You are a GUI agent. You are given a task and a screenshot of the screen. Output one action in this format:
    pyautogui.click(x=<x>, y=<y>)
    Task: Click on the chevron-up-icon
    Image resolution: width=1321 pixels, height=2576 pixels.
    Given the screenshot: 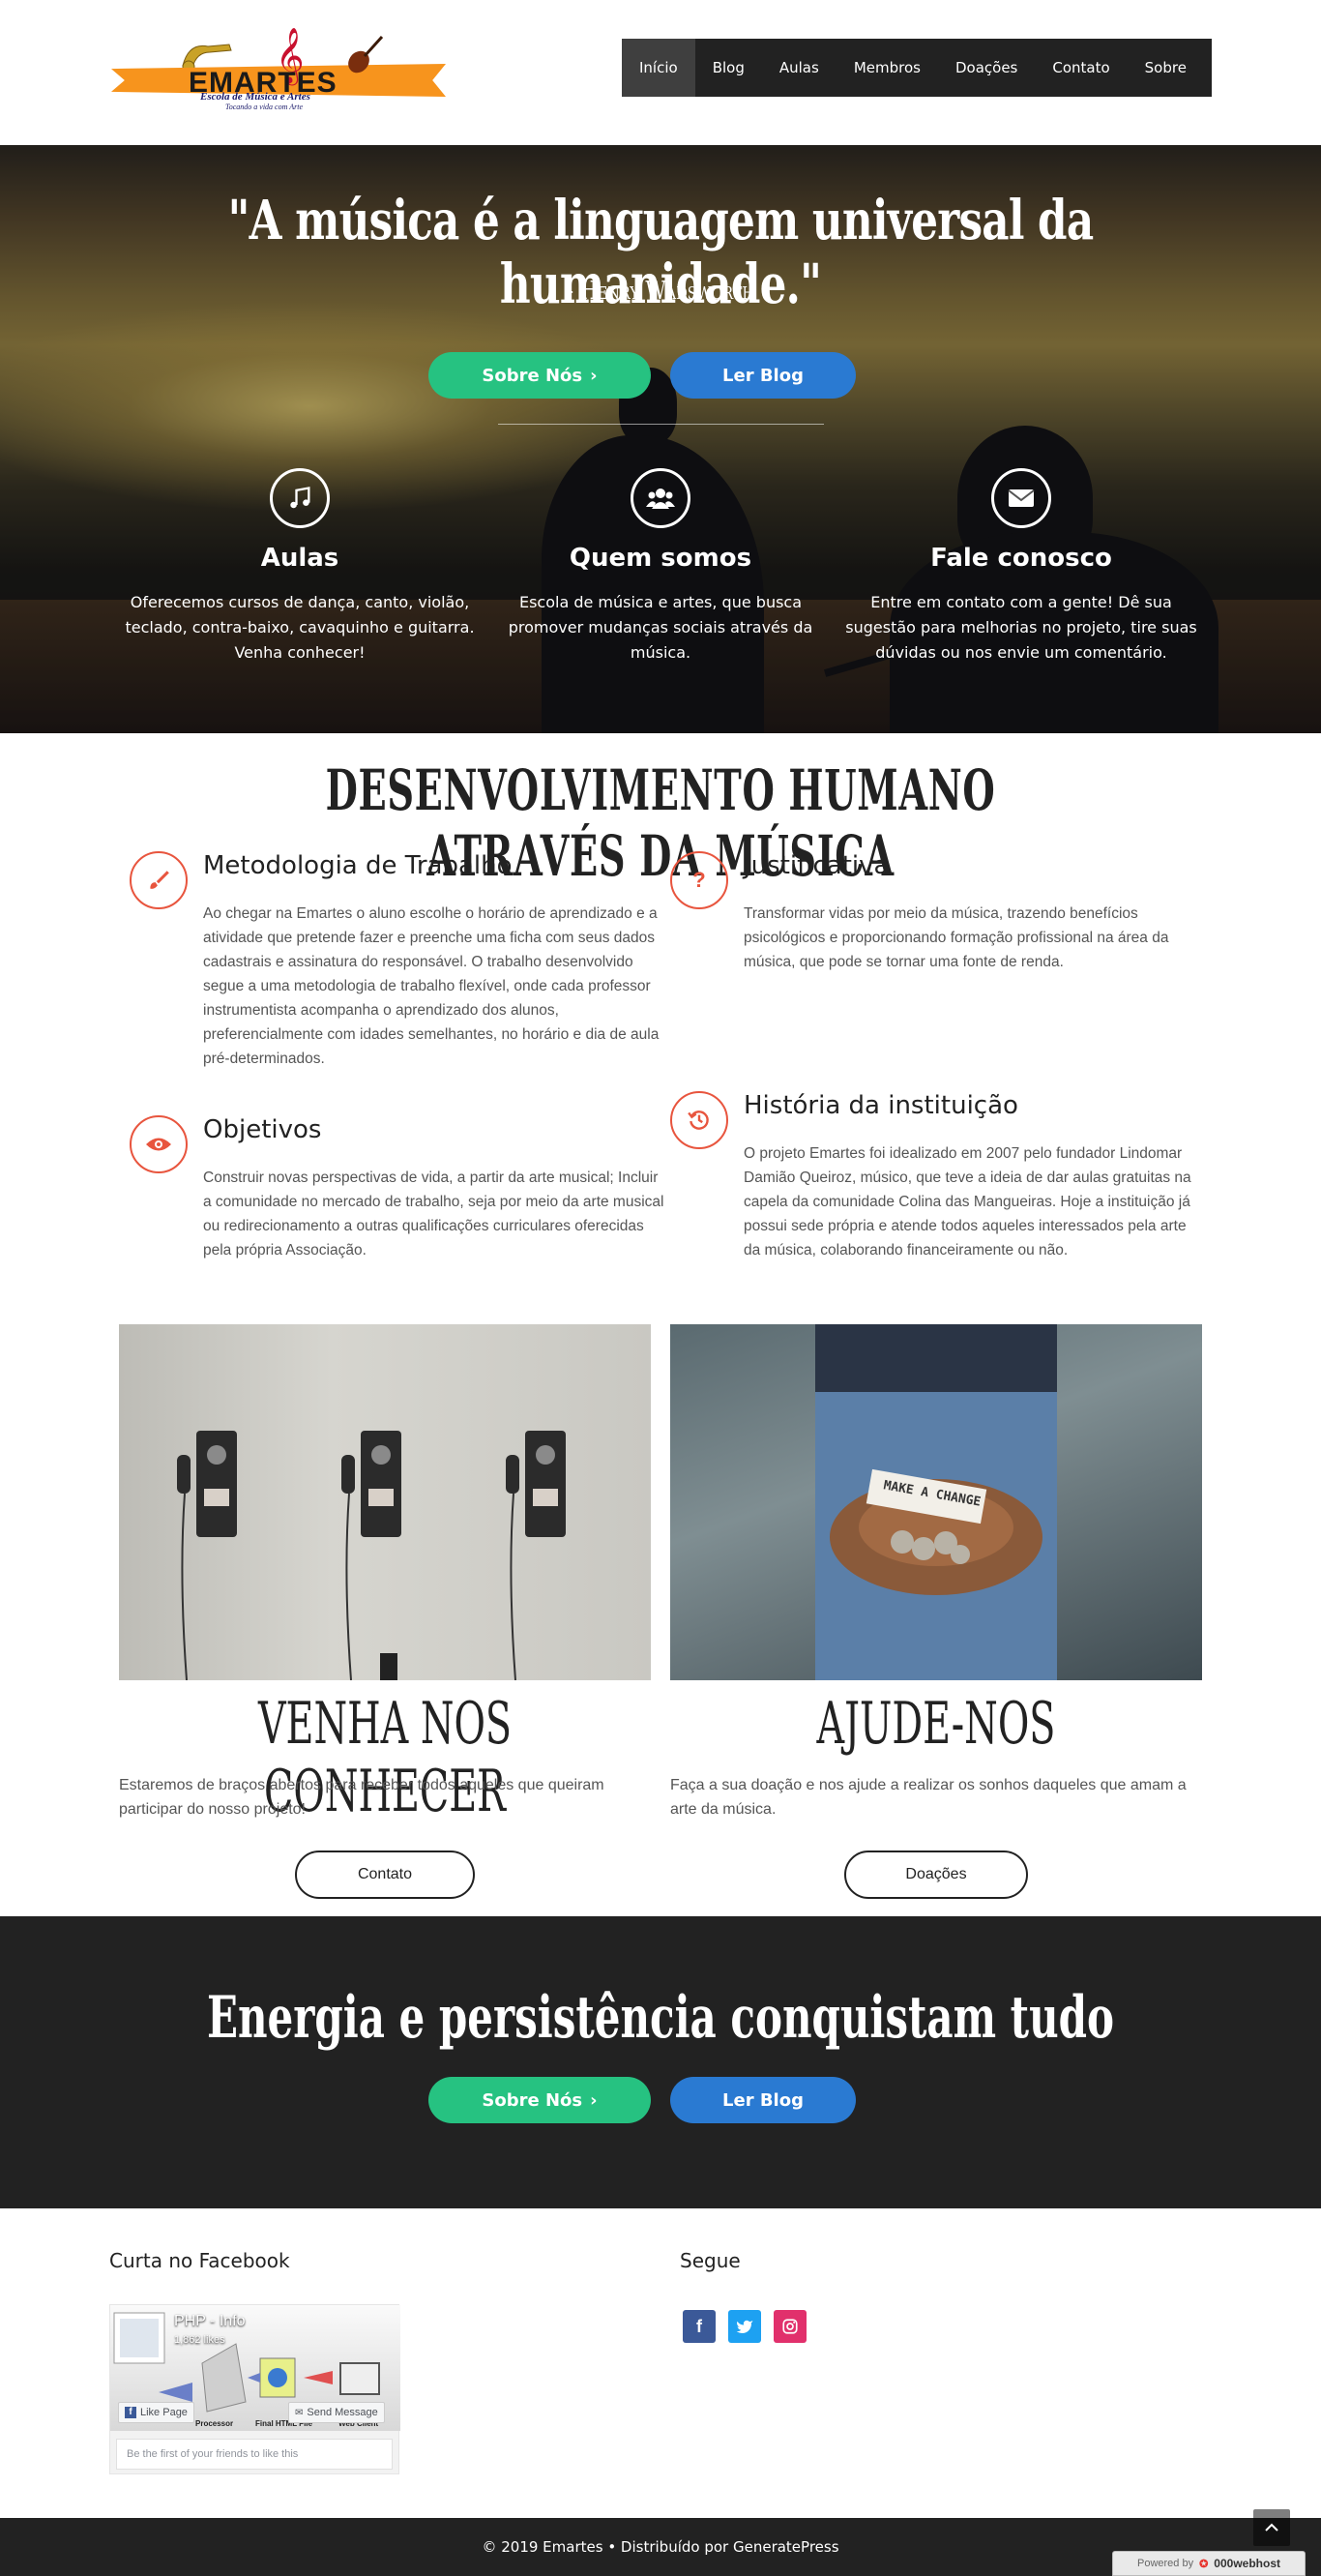 What is the action you would take?
    pyautogui.click(x=1271, y=2527)
    